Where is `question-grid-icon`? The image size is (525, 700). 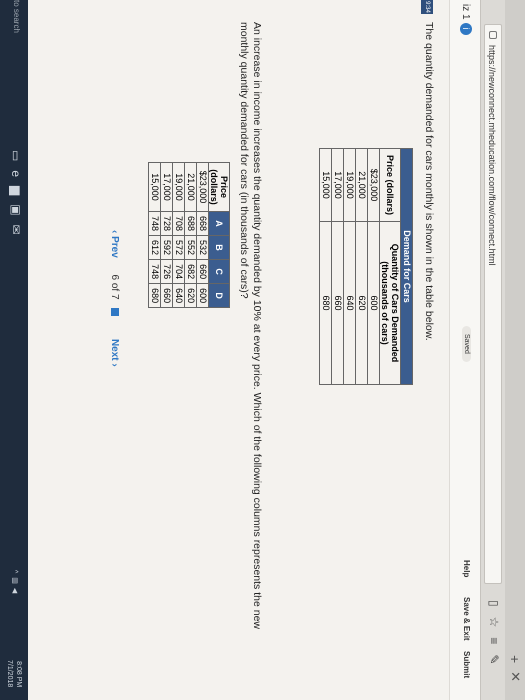
question-grid-icon is located at coordinates (114, 312).